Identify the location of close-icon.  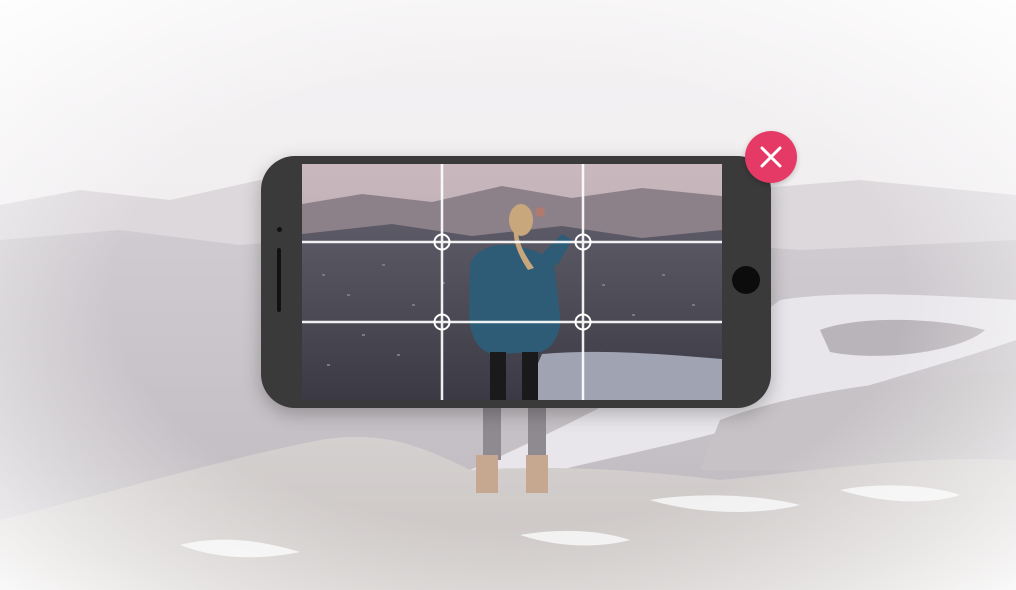
(771, 157).